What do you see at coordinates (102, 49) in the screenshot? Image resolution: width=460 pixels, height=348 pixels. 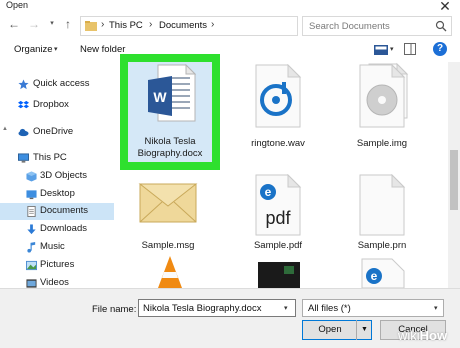 I see `new-folder-button: New folder` at bounding box center [102, 49].